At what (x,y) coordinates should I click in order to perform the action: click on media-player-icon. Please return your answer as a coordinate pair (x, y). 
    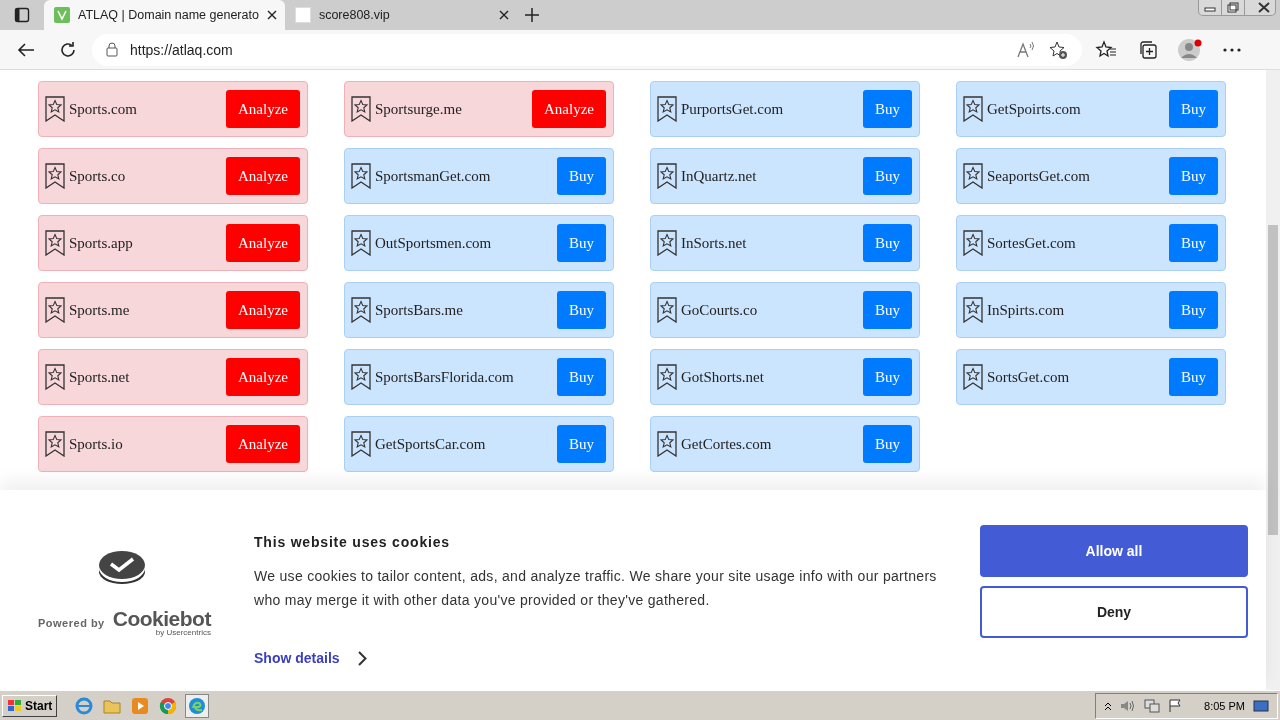
    Looking at the image, I should click on (140, 705).